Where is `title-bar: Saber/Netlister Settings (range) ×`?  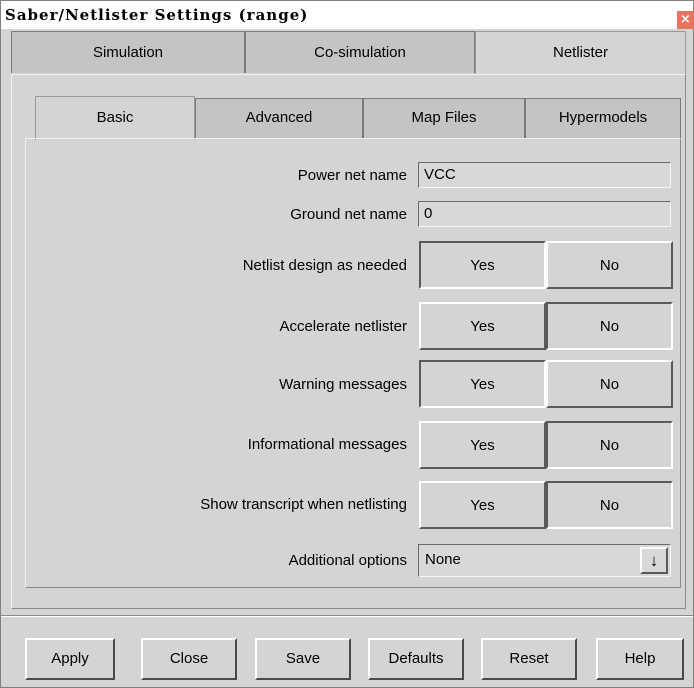
title-bar: Saber/Netlister Settings (range) × is located at coordinates (347, 15).